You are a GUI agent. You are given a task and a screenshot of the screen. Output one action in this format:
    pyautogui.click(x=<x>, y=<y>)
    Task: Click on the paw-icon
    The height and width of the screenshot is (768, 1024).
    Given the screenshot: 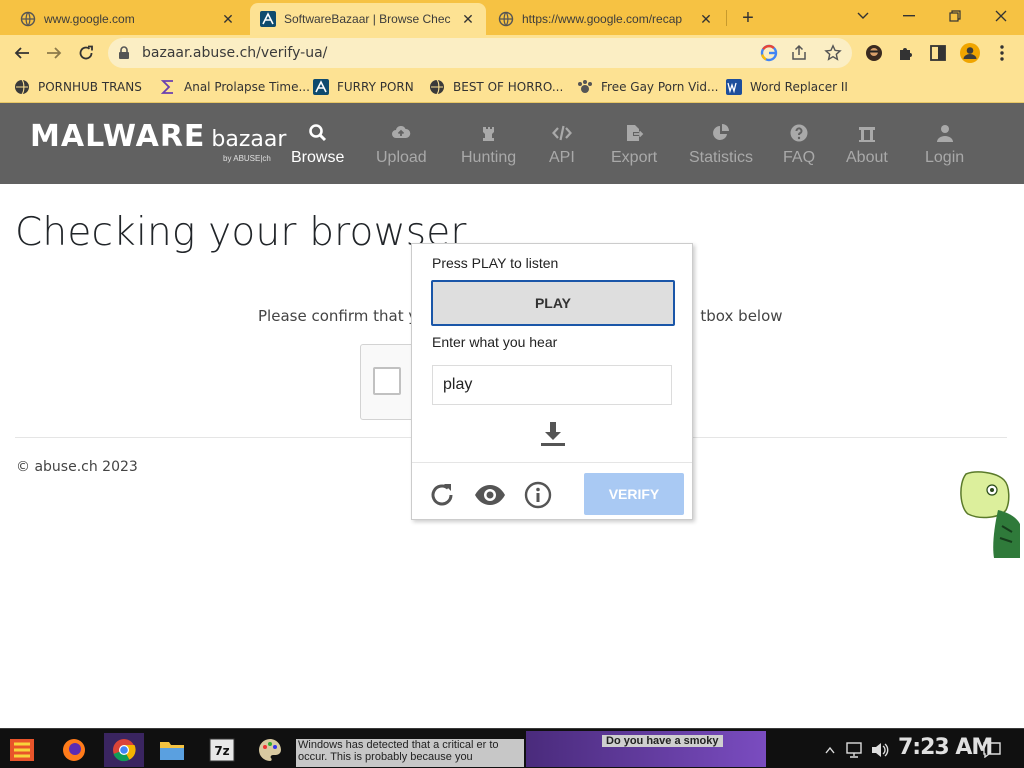 What is the action you would take?
    pyautogui.click(x=585, y=86)
    